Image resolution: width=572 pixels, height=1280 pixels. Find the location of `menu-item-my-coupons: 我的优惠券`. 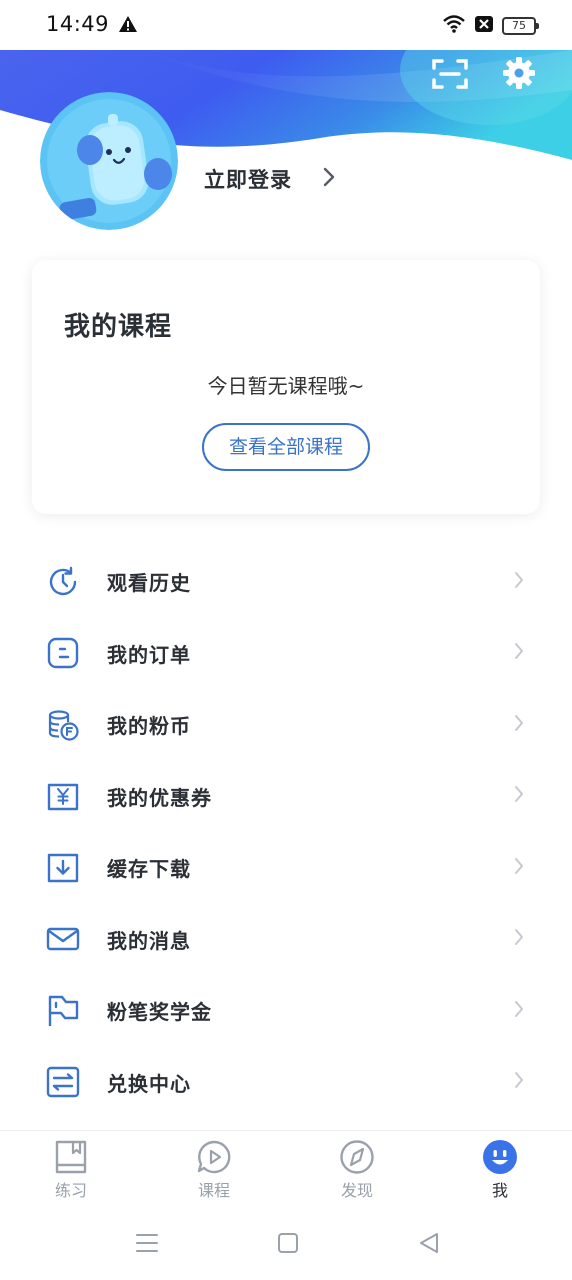

menu-item-my-coupons: 我的优惠券 is located at coordinates (286, 797).